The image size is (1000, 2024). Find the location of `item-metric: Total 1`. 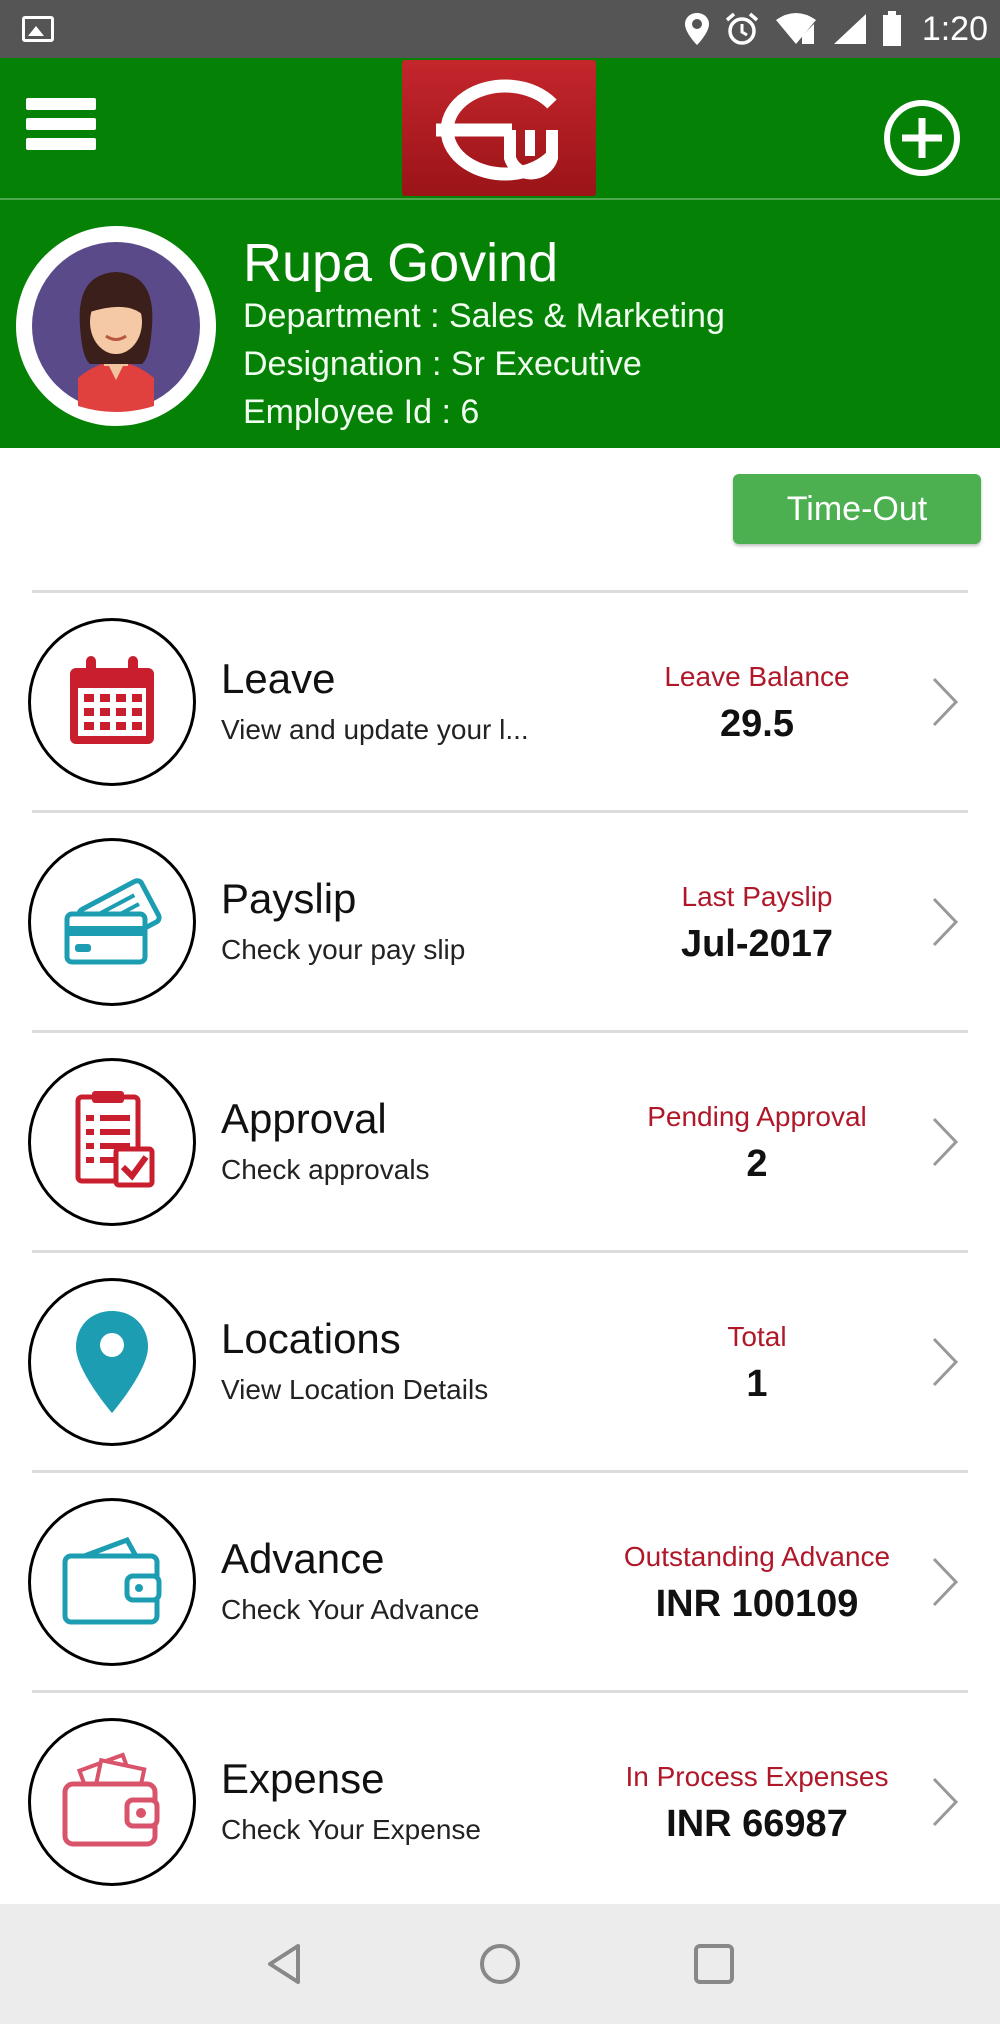

item-metric: Total 1 is located at coordinates (757, 1363).